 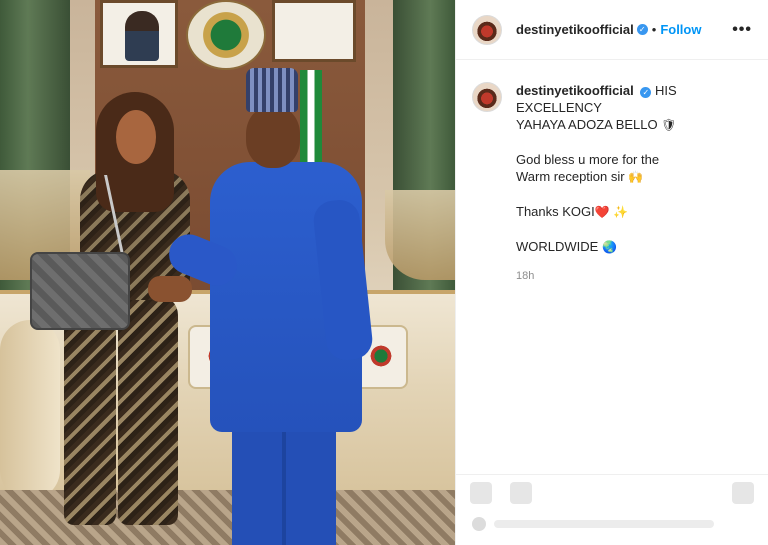 I want to click on woman-face, so click(x=136, y=137).